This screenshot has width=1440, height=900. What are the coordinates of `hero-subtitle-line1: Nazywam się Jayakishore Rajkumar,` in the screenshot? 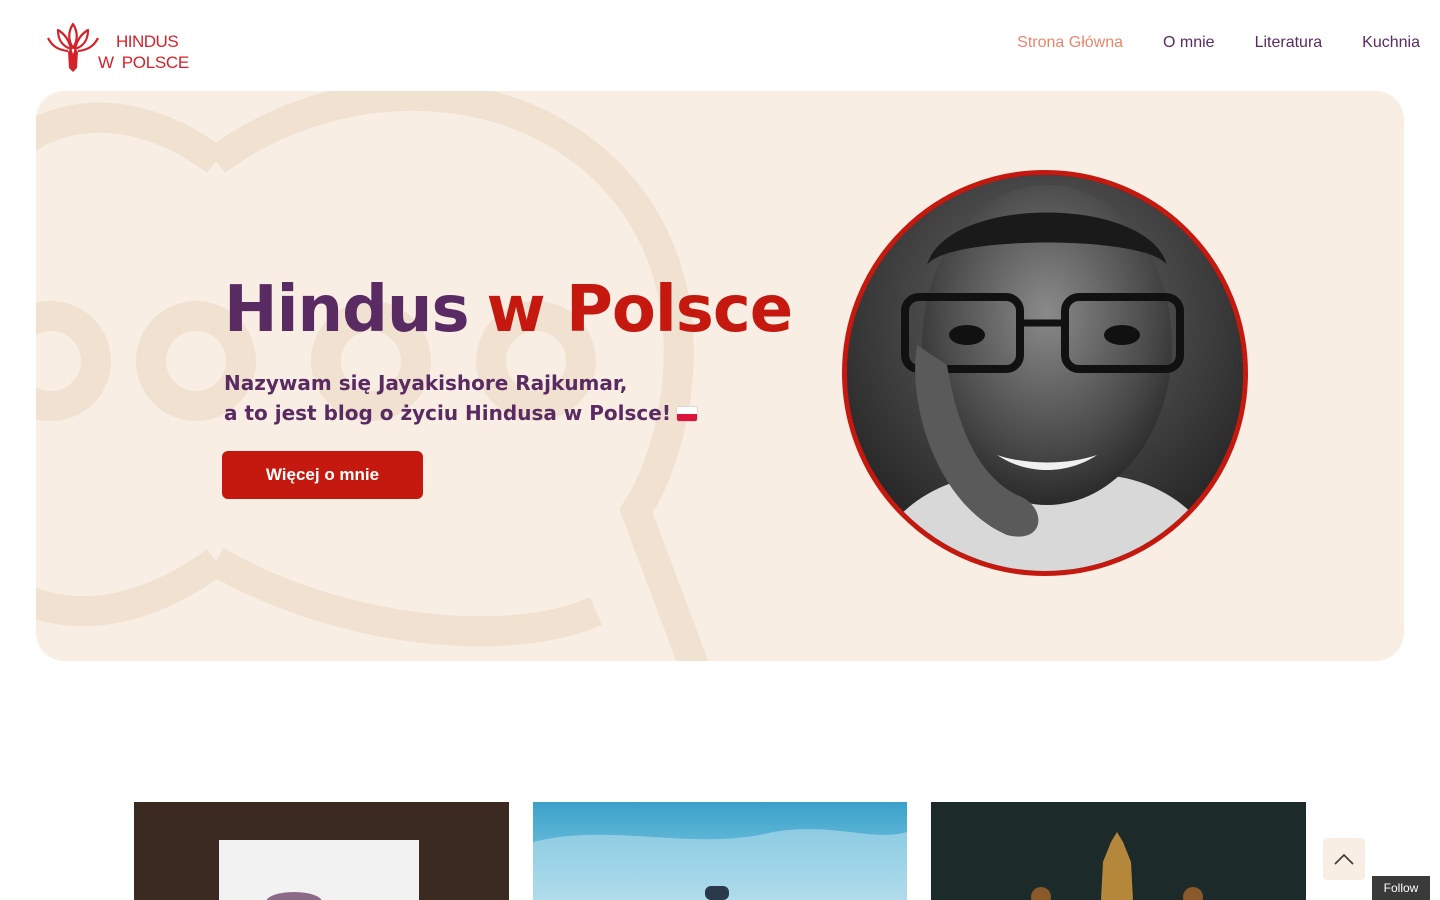 It's located at (426, 383).